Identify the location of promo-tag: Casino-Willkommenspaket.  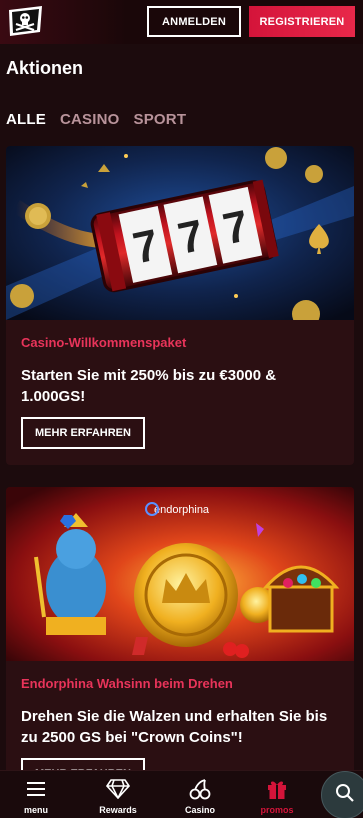
(104, 342).